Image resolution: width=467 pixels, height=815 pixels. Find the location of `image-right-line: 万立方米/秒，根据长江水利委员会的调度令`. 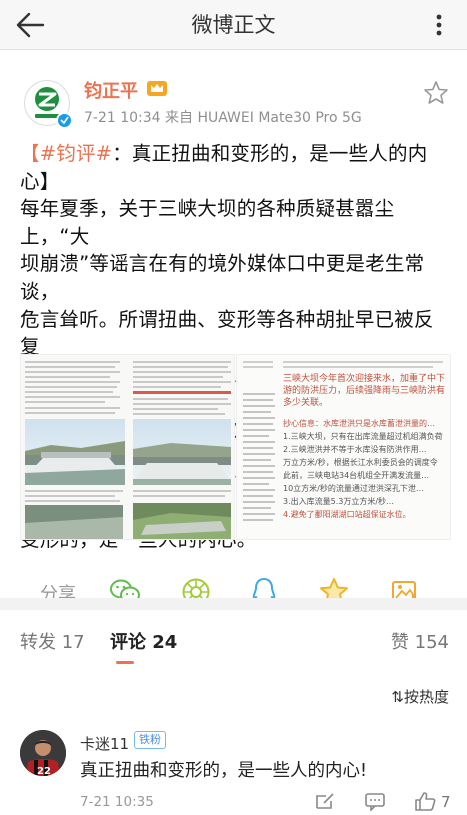

image-right-line: 万立方米/秒，根据长江水利委员会的调度令 is located at coordinates (360, 462).